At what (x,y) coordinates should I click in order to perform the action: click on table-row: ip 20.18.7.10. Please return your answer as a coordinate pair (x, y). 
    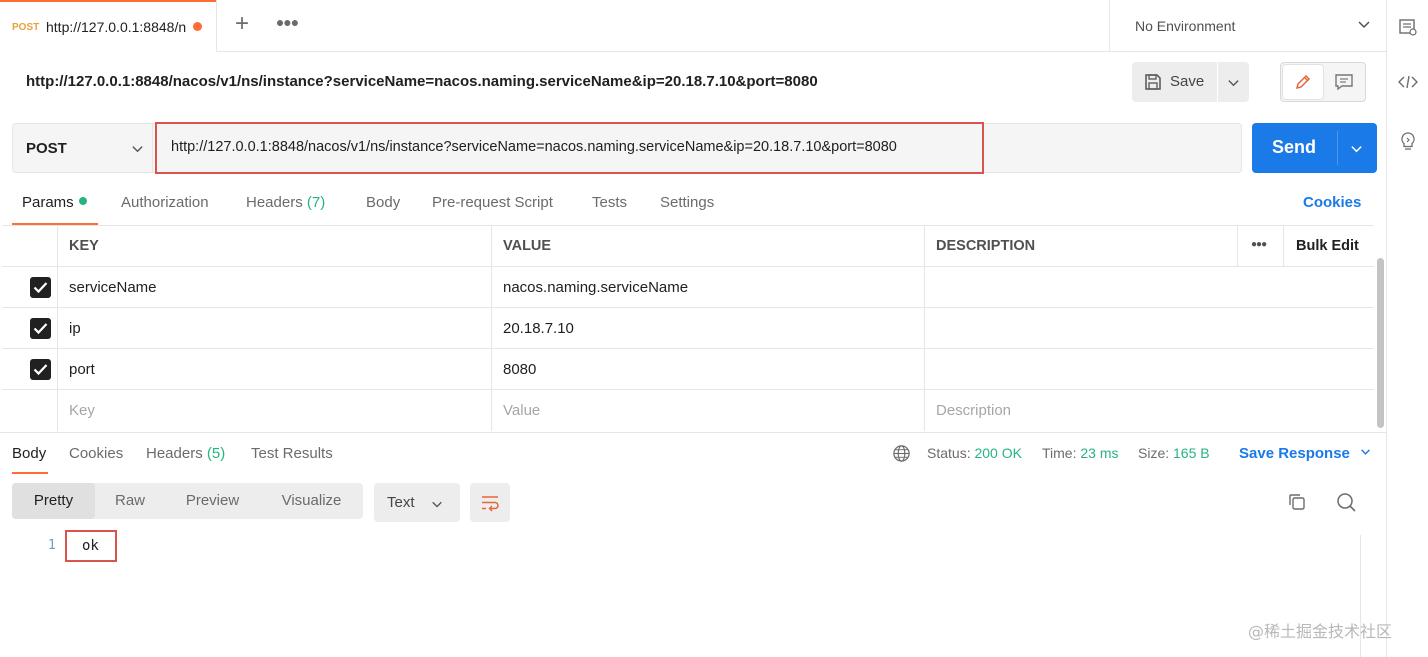
    Looking at the image, I should click on (688, 328).